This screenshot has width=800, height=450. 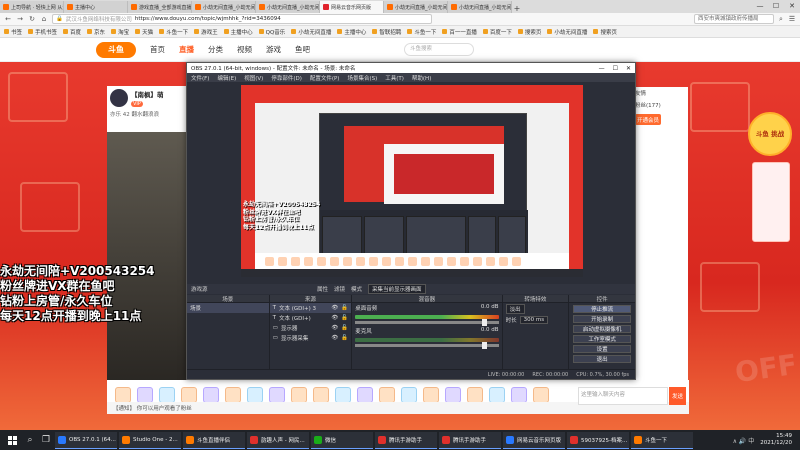 What do you see at coordinates (771, 202) in the screenshot?
I see `side-event-card` at bounding box center [771, 202].